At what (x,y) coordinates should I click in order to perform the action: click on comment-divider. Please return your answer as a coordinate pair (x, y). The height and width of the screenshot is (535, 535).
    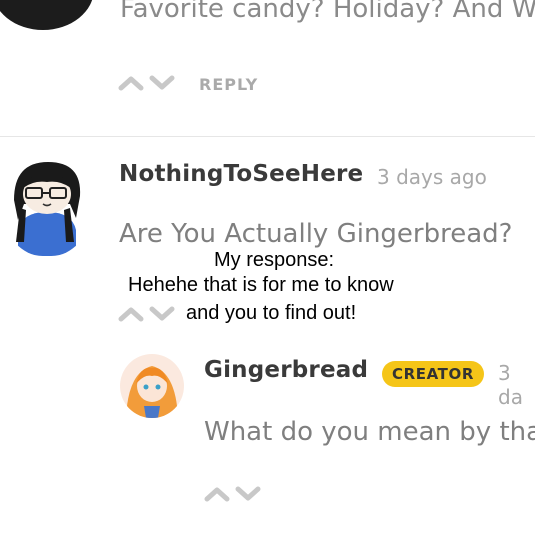
    Looking at the image, I should click on (267, 136).